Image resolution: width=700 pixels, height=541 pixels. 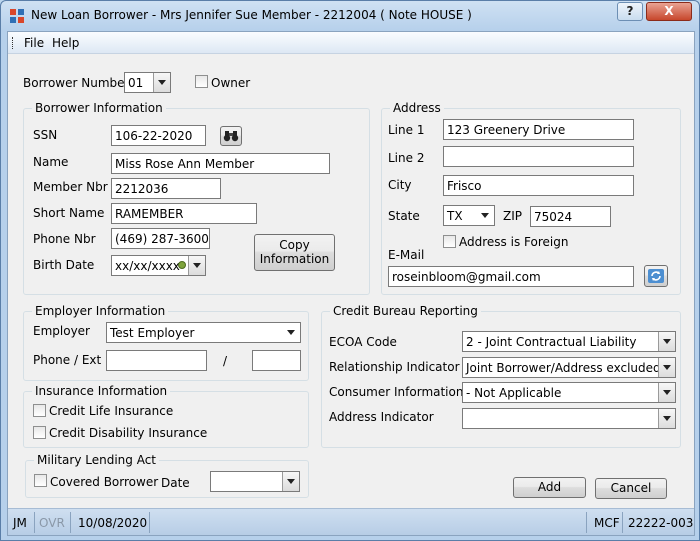 I want to click on employer-label: Employer, so click(x=61, y=331).